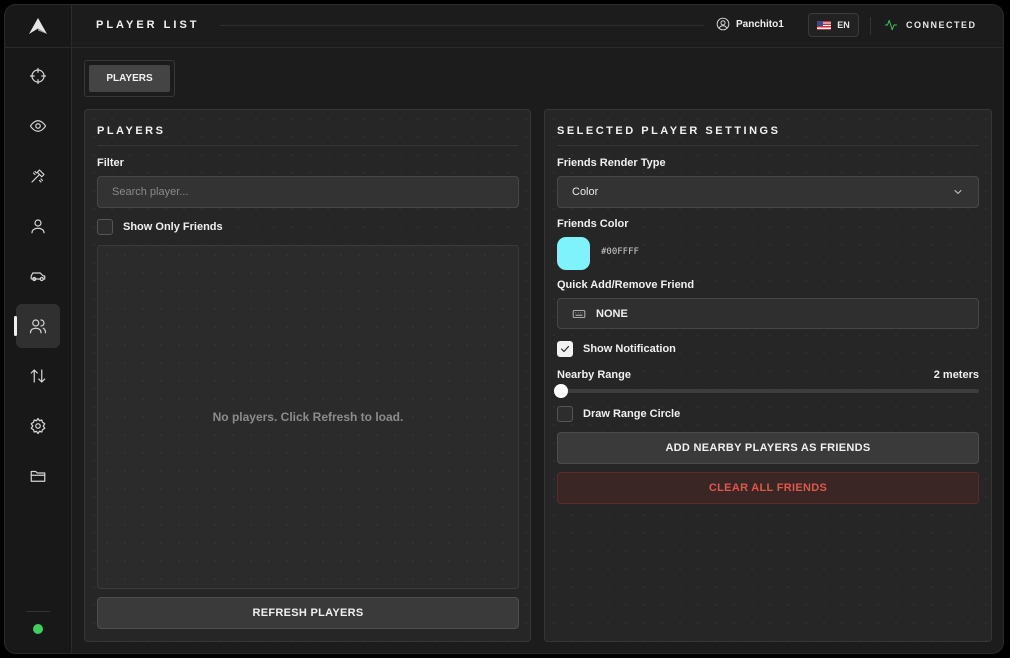 The width and height of the screenshot is (1010, 658). I want to click on top-header: PLAYER LIST Panchito1 EN CONNECTED, so click(538, 26).